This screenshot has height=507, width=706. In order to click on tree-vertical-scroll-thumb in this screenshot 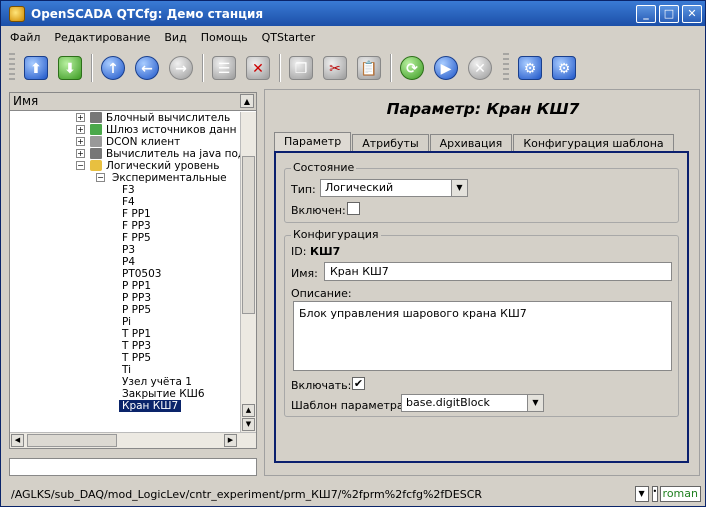, I will do `click(248, 235)`.